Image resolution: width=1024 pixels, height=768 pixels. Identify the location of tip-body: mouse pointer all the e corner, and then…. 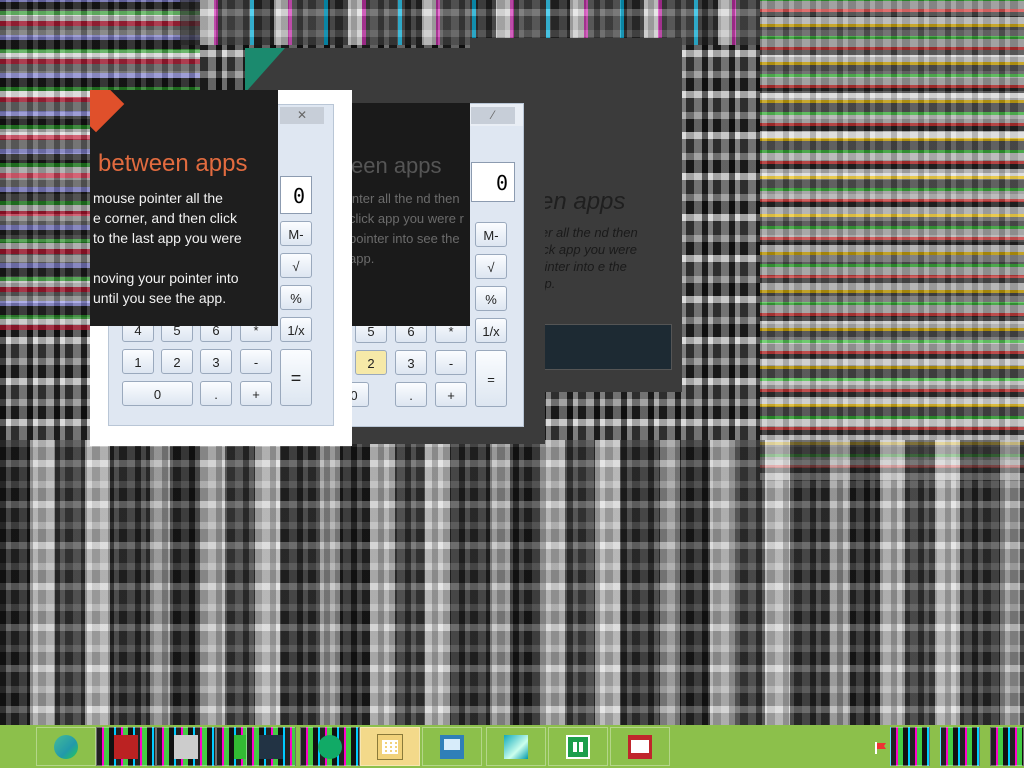
(185, 248).